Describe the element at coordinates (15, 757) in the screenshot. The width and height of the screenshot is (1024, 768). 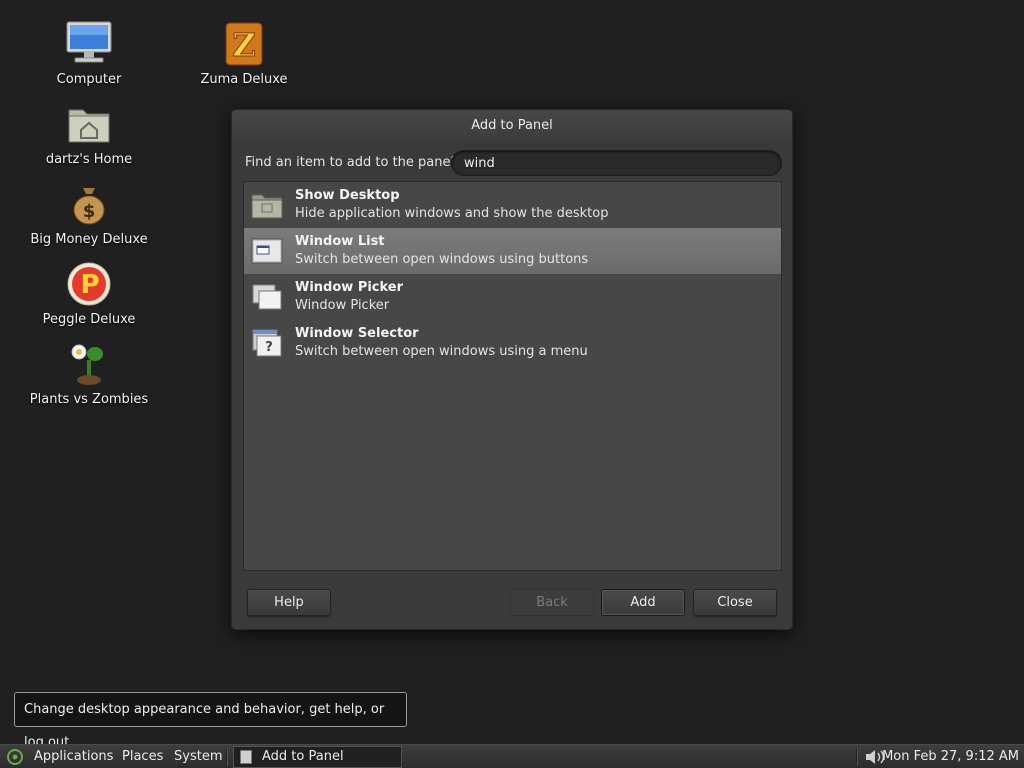
I see `distro-logo-icon` at that location.